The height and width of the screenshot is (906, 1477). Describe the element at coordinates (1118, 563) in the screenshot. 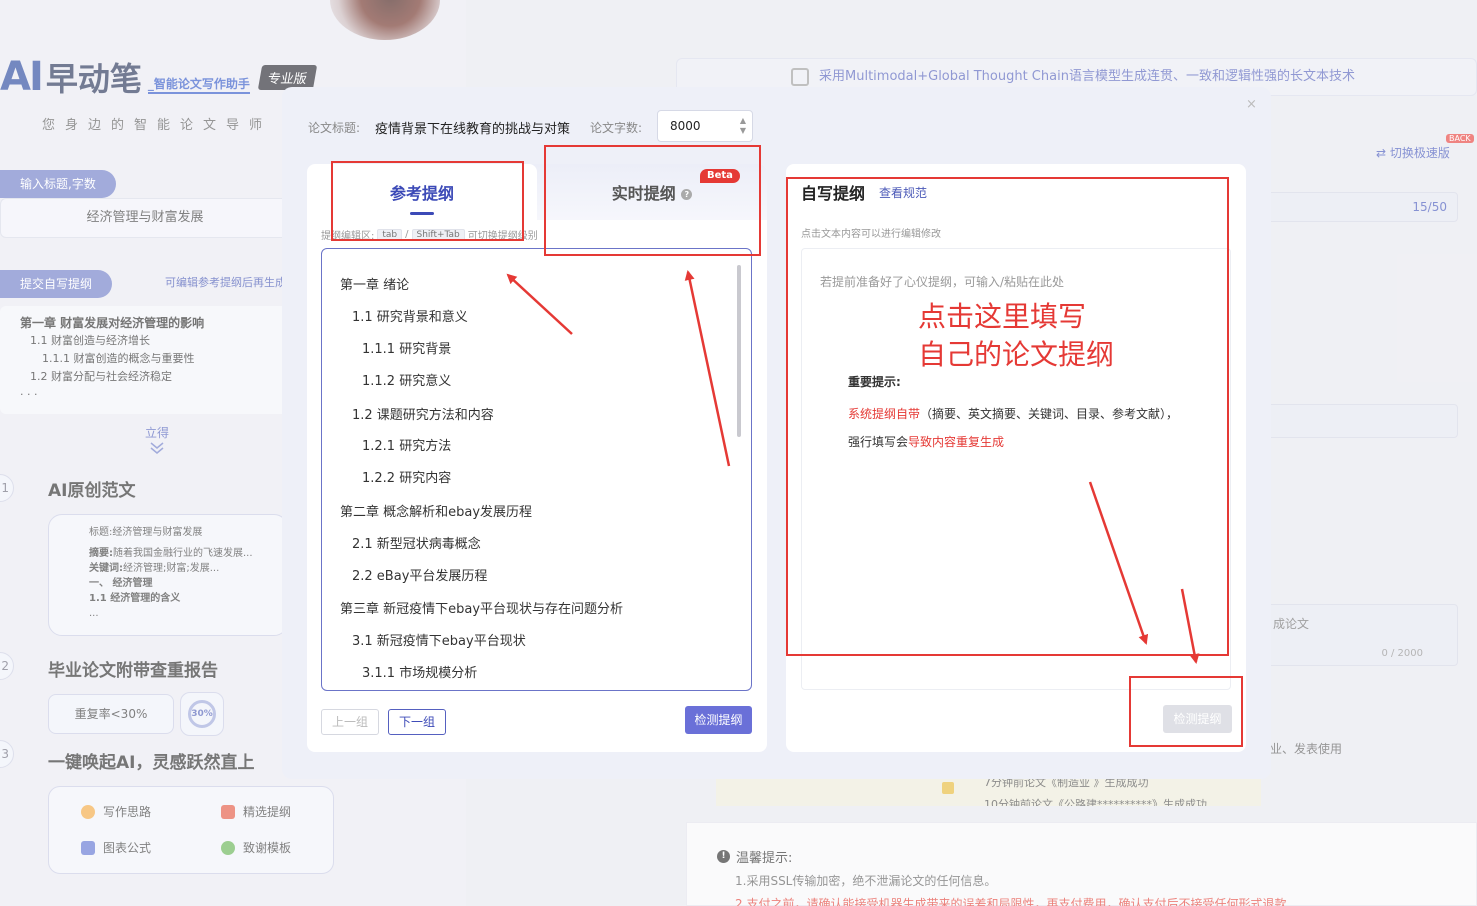

I see `arrow-to-textarea` at that location.